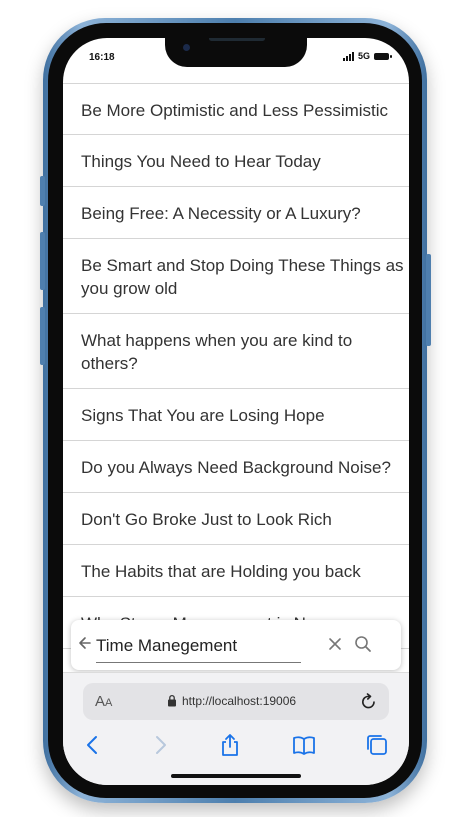 Image resolution: width=455 pixels, height=817 pixels. Describe the element at coordinates (236, 519) in the screenshot. I see `list-item: Don't Go Broke Just to Look Rich` at that location.